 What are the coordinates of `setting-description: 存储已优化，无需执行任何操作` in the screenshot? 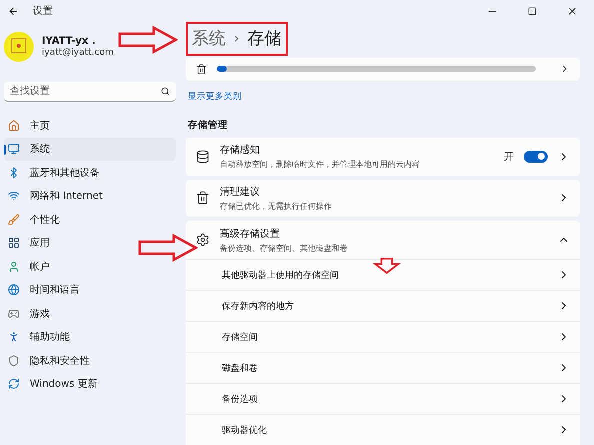 It's located at (276, 206).